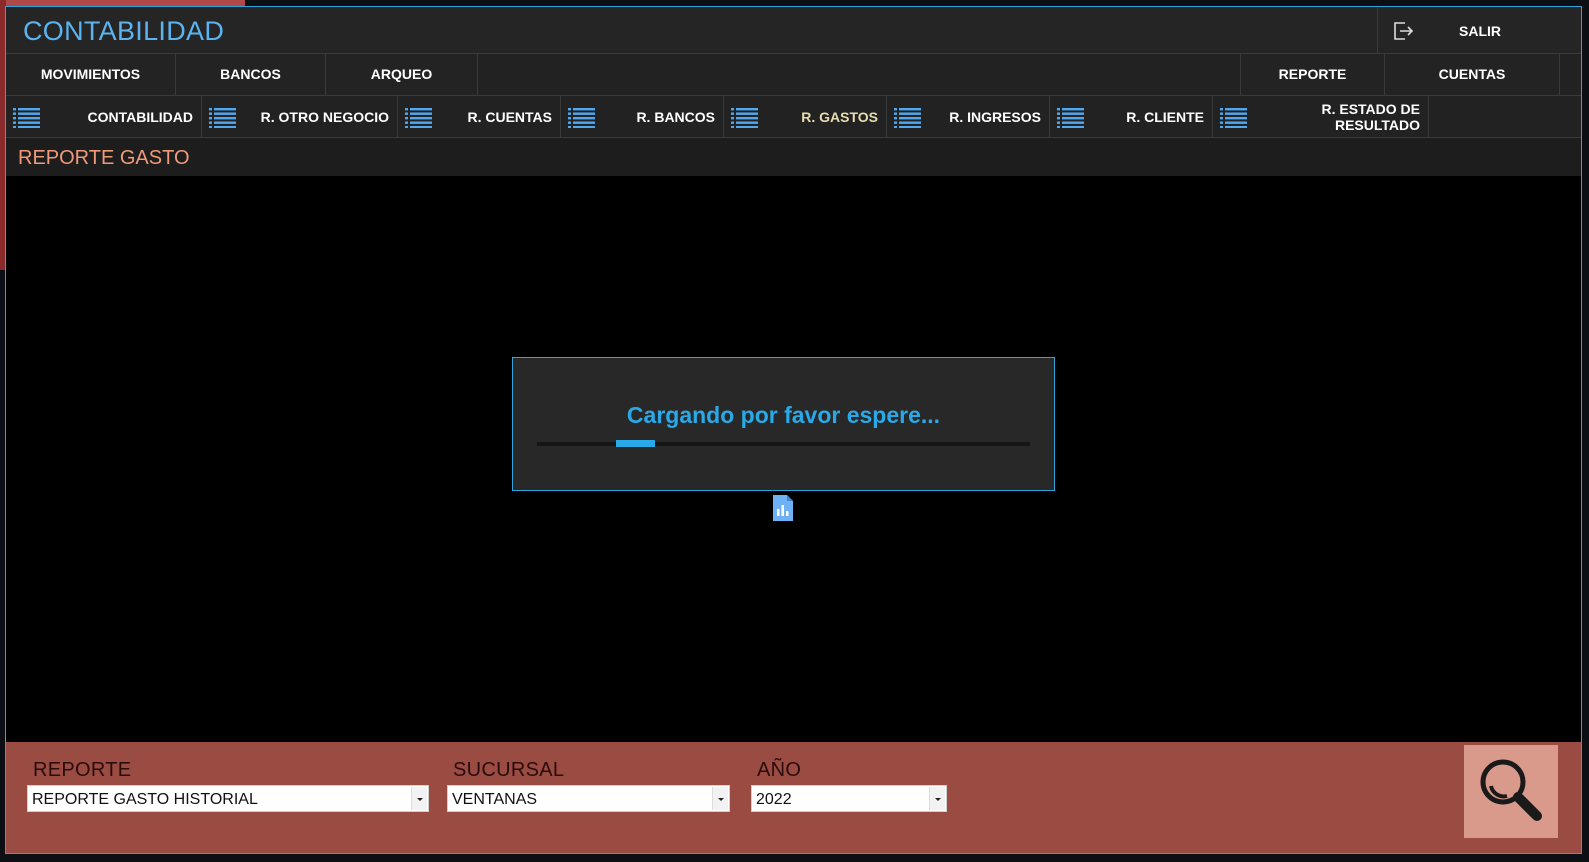  I want to click on tab-r-bancos: R. BANCOS, so click(642, 116).